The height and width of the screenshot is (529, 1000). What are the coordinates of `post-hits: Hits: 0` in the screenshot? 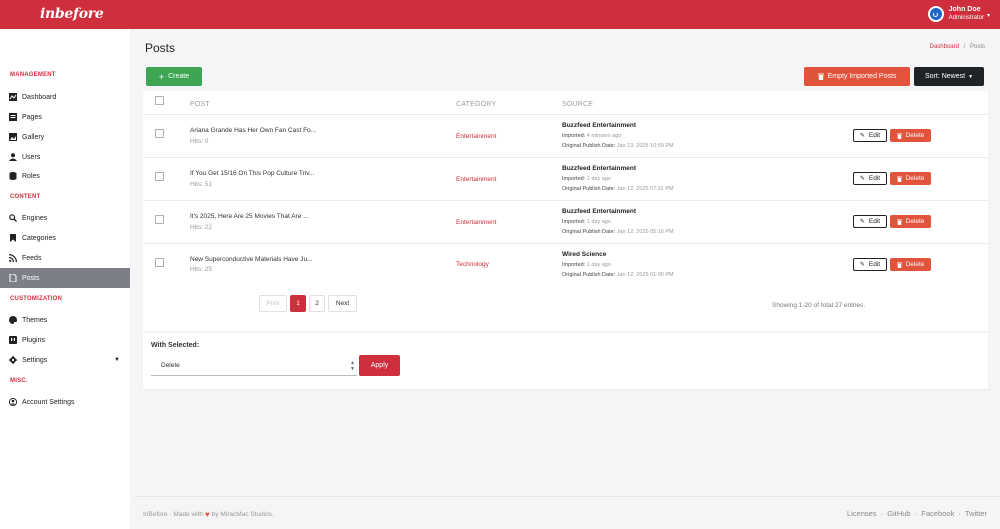 It's located at (199, 141).